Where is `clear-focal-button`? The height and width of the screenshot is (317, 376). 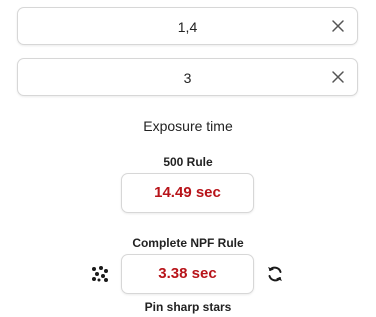
clear-focal-button is located at coordinates (338, 77).